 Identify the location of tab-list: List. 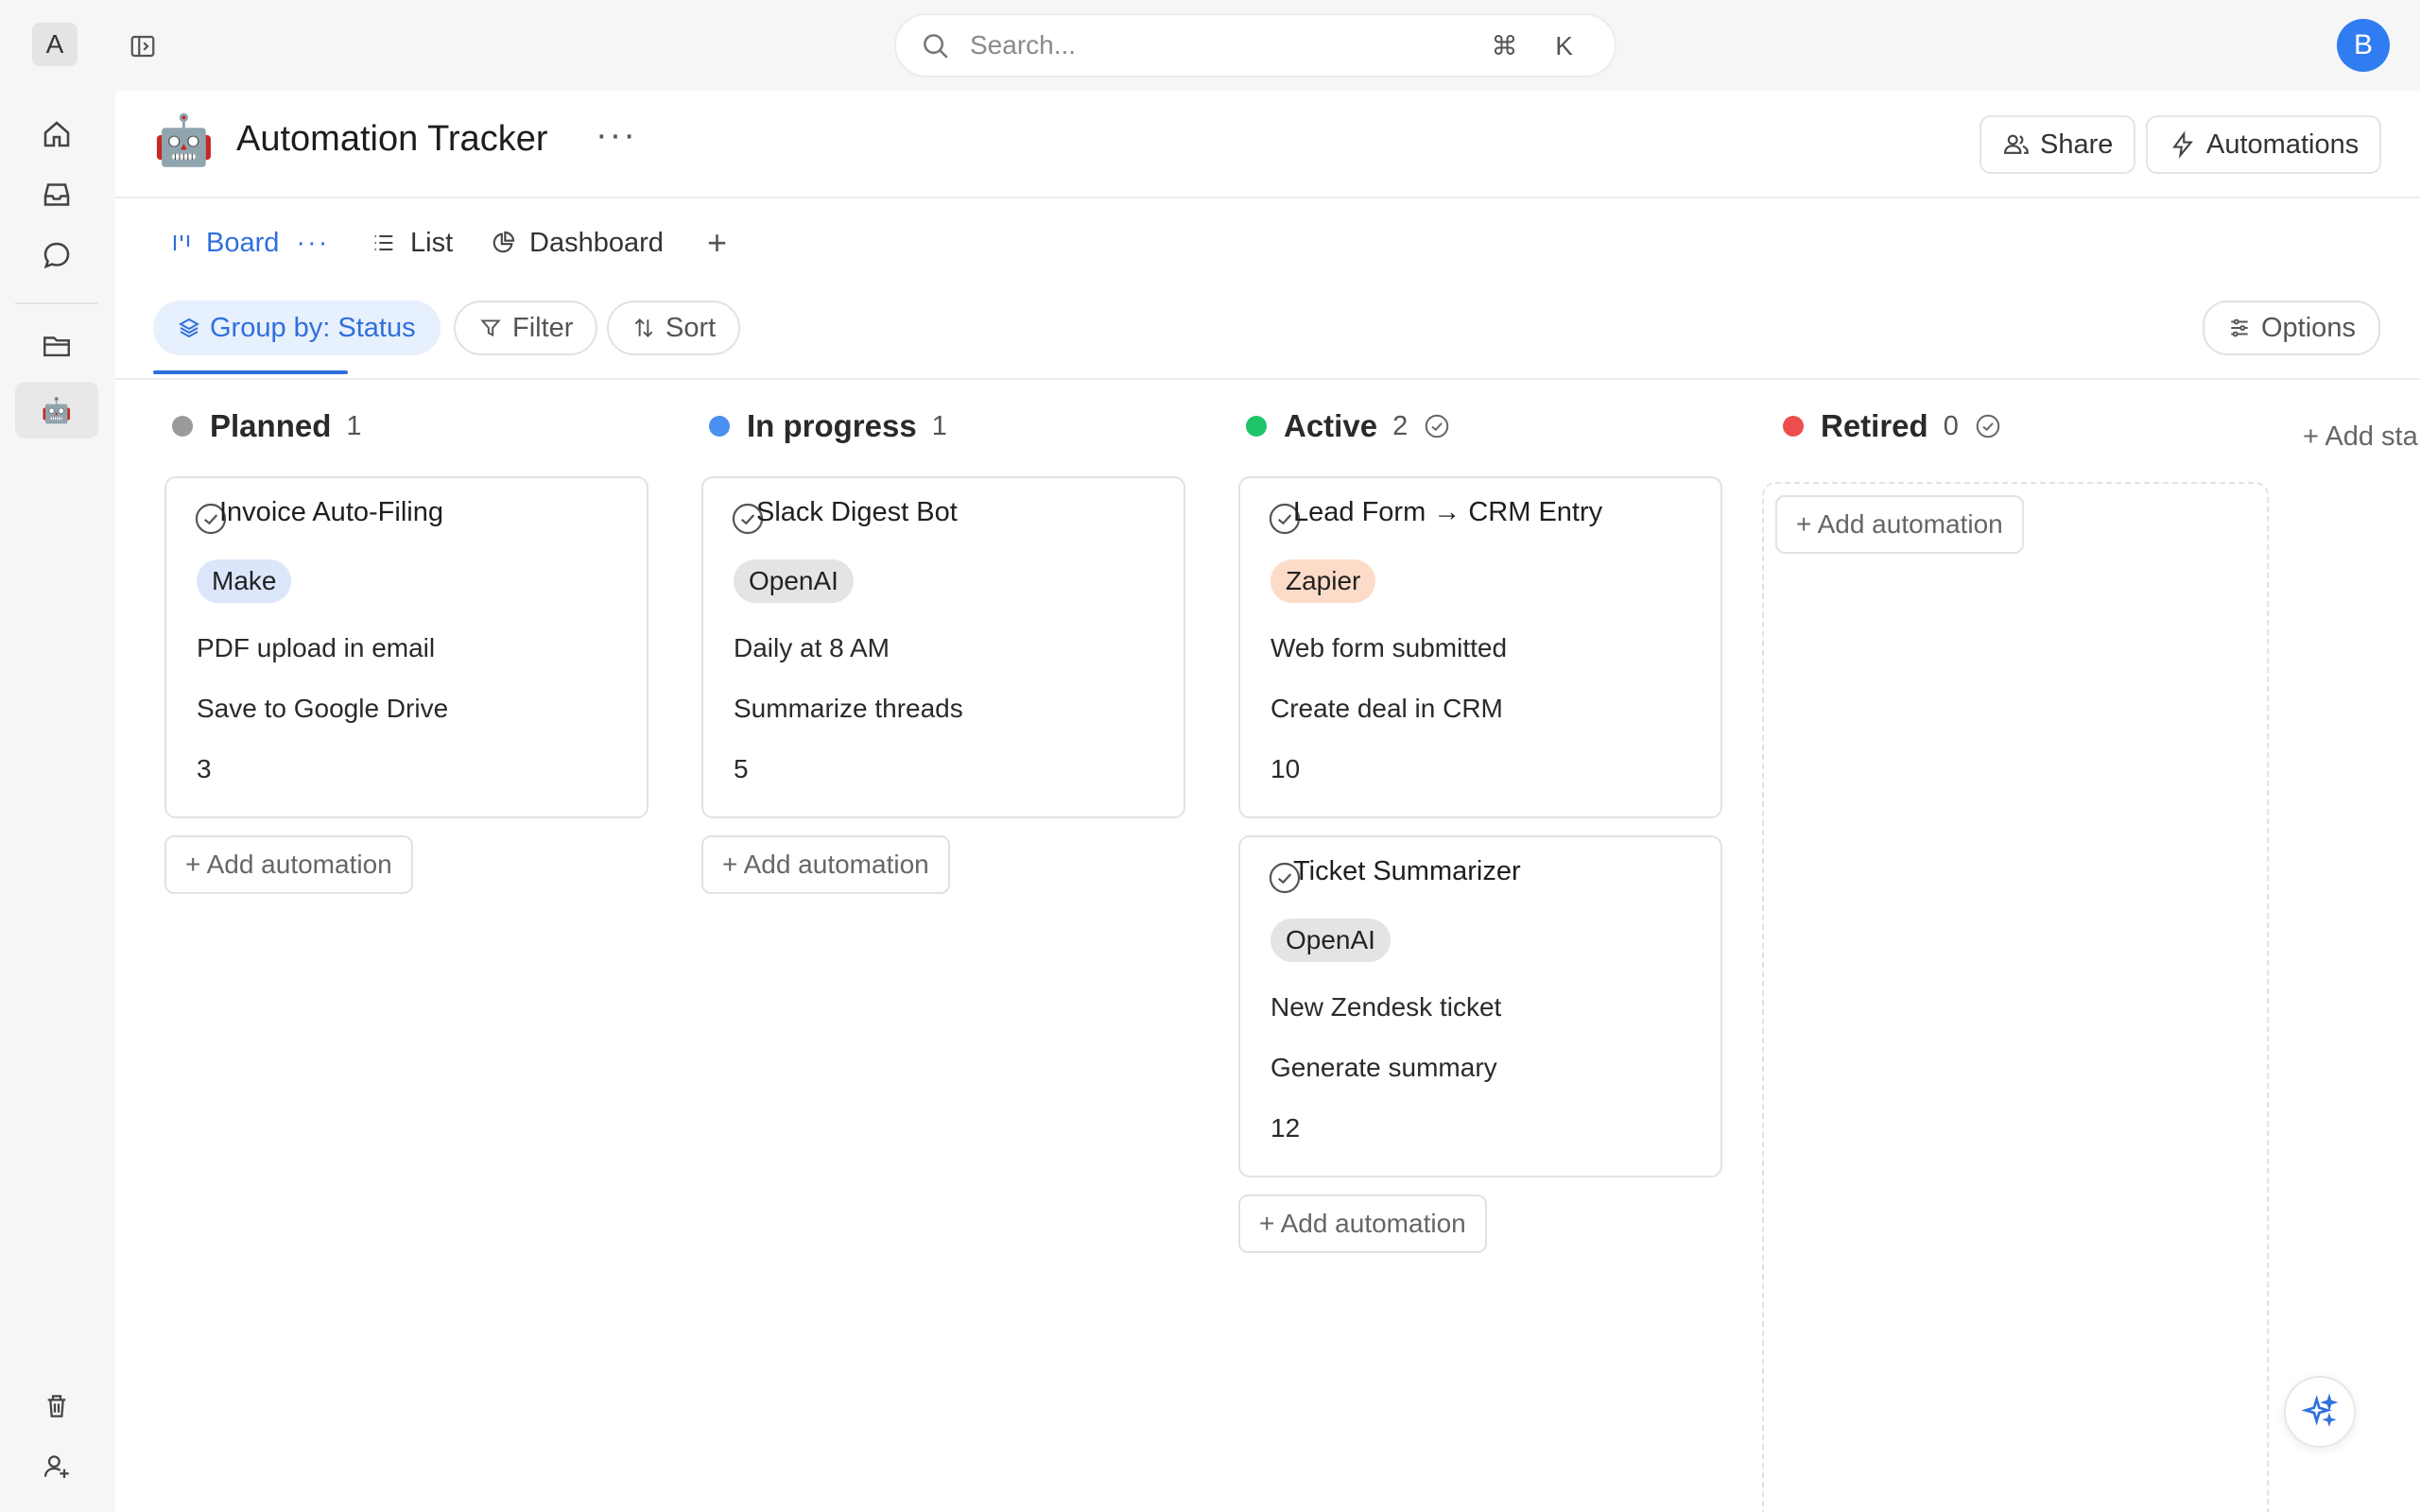
(412, 242).